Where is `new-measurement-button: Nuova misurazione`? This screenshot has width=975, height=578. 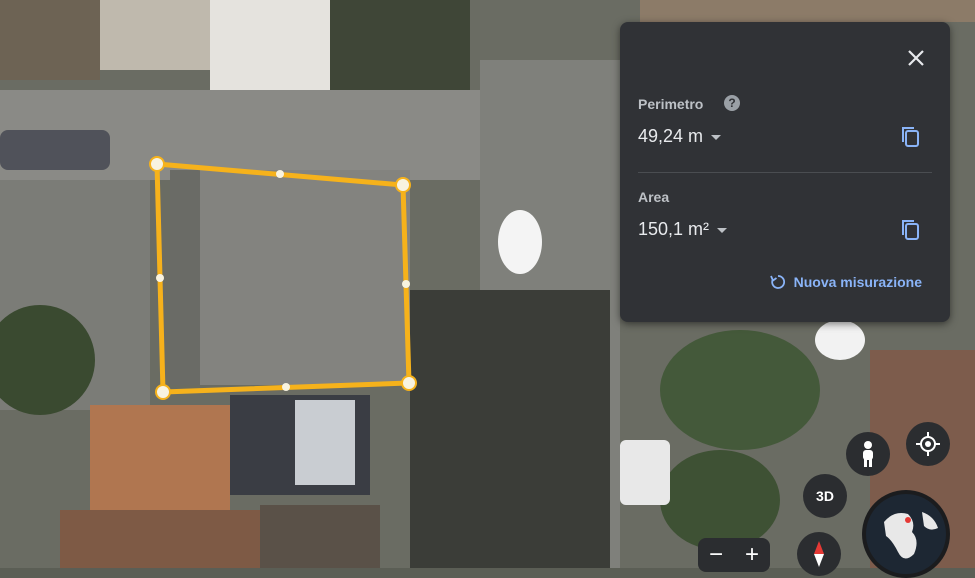
new-measurement-button: Nuova misurazione is located at coordinates (845, 282).